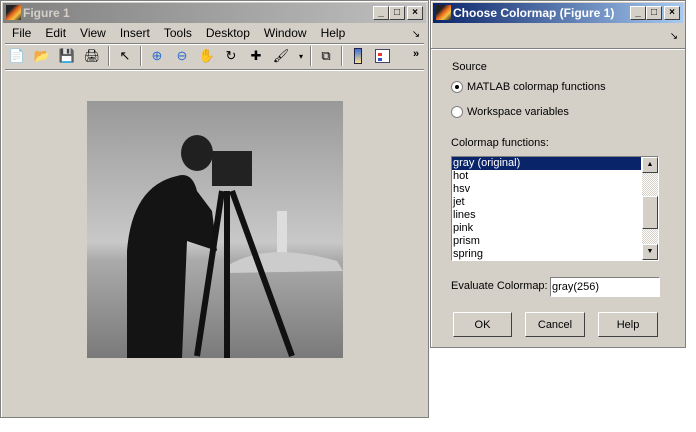  I want to click on select-arrow-icon: ↖, so click(125, 56).